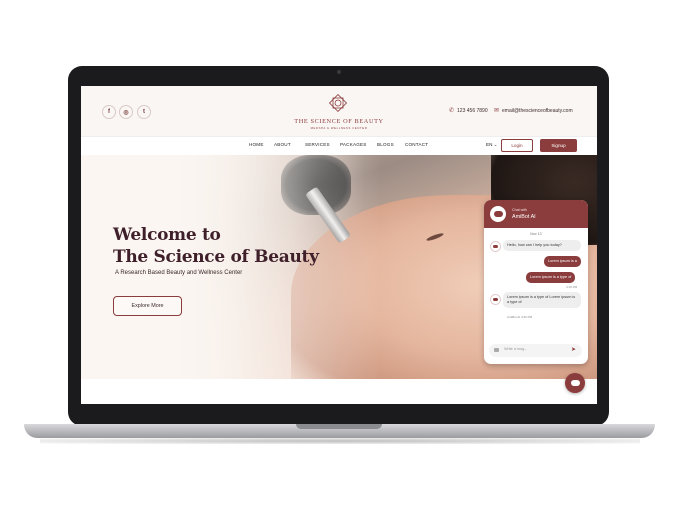 The height and width of the screenshot is (512, 679). What do you see at coordinates (339, 72) in the screenshot?
I see `webcam` at bounding box center [339, 72].